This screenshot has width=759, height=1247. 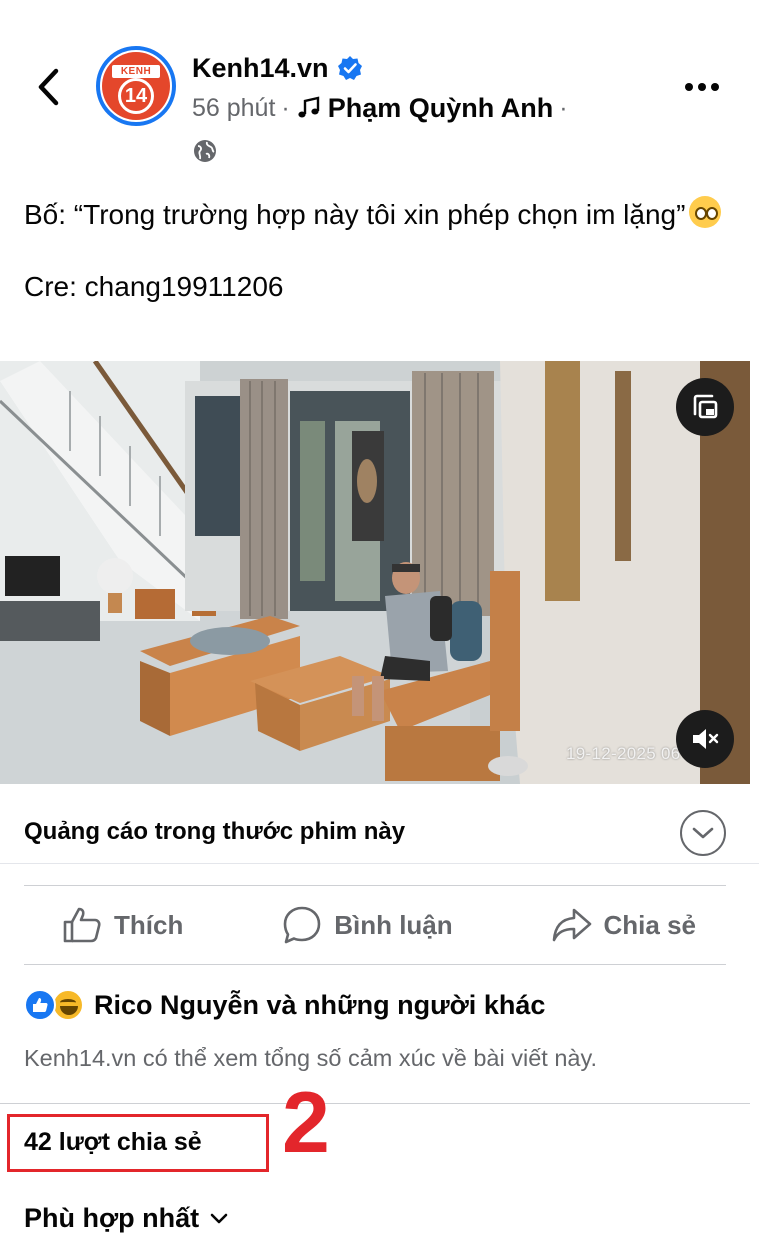 I want to click on caption-line-2: Cre: chang19911206, so click(x=154, y=286).